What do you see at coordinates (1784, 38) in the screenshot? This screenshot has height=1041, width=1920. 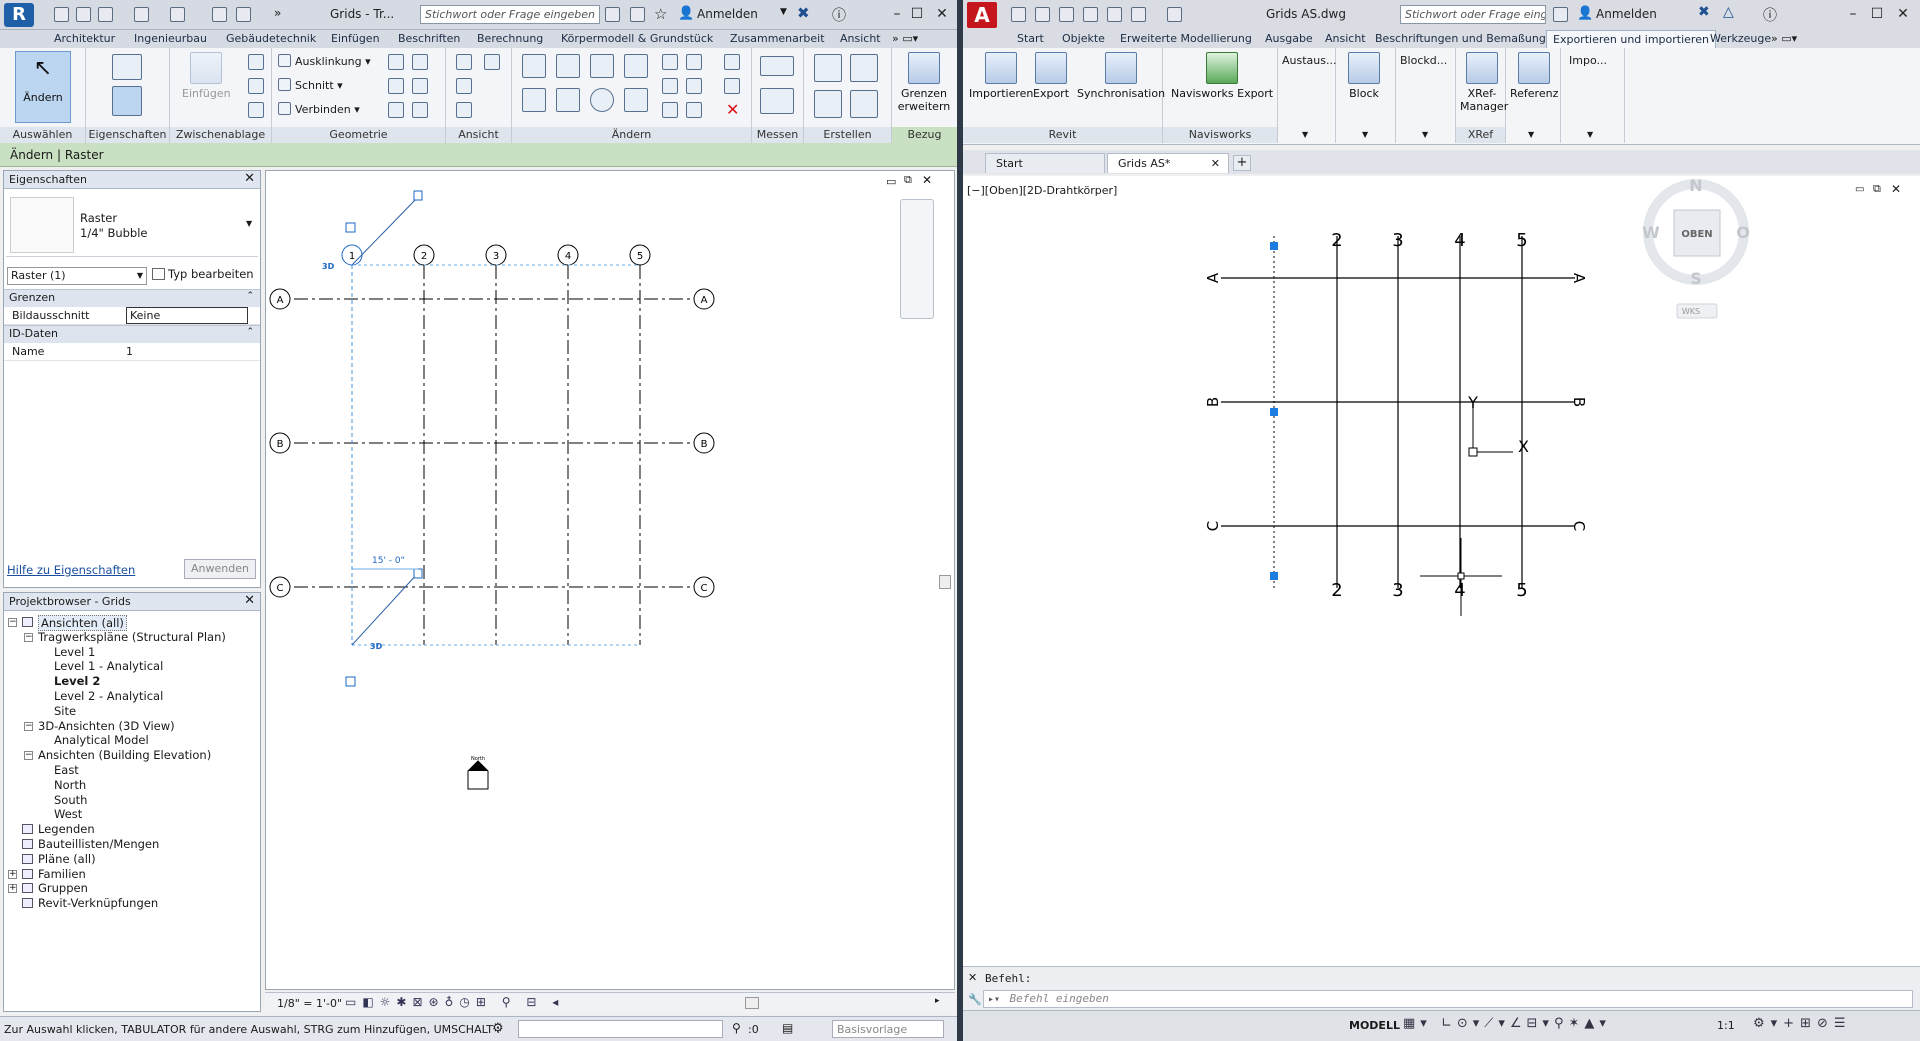 I see `acad-tabs-more-icon: » ▭▾` at bounding box center [1784, 38].